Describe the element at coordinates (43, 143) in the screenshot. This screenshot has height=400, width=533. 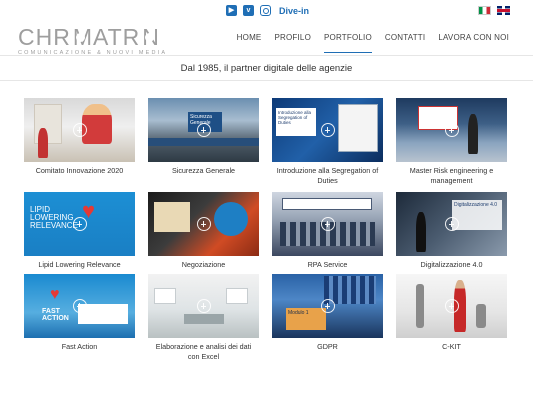
I see `standing-figure` at that location.